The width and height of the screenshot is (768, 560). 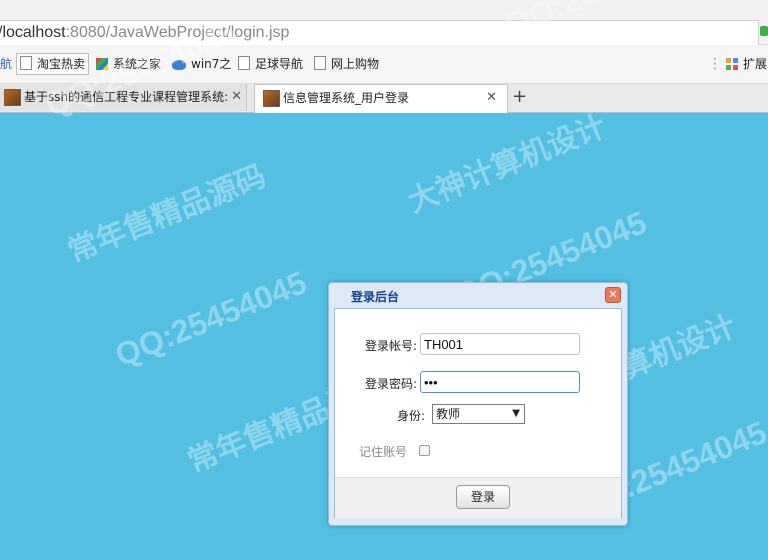 What do you see at coordinates (755, 64) in the screenshot?
I see `extensions-label: 扩展` at bounding box center [755, 64].